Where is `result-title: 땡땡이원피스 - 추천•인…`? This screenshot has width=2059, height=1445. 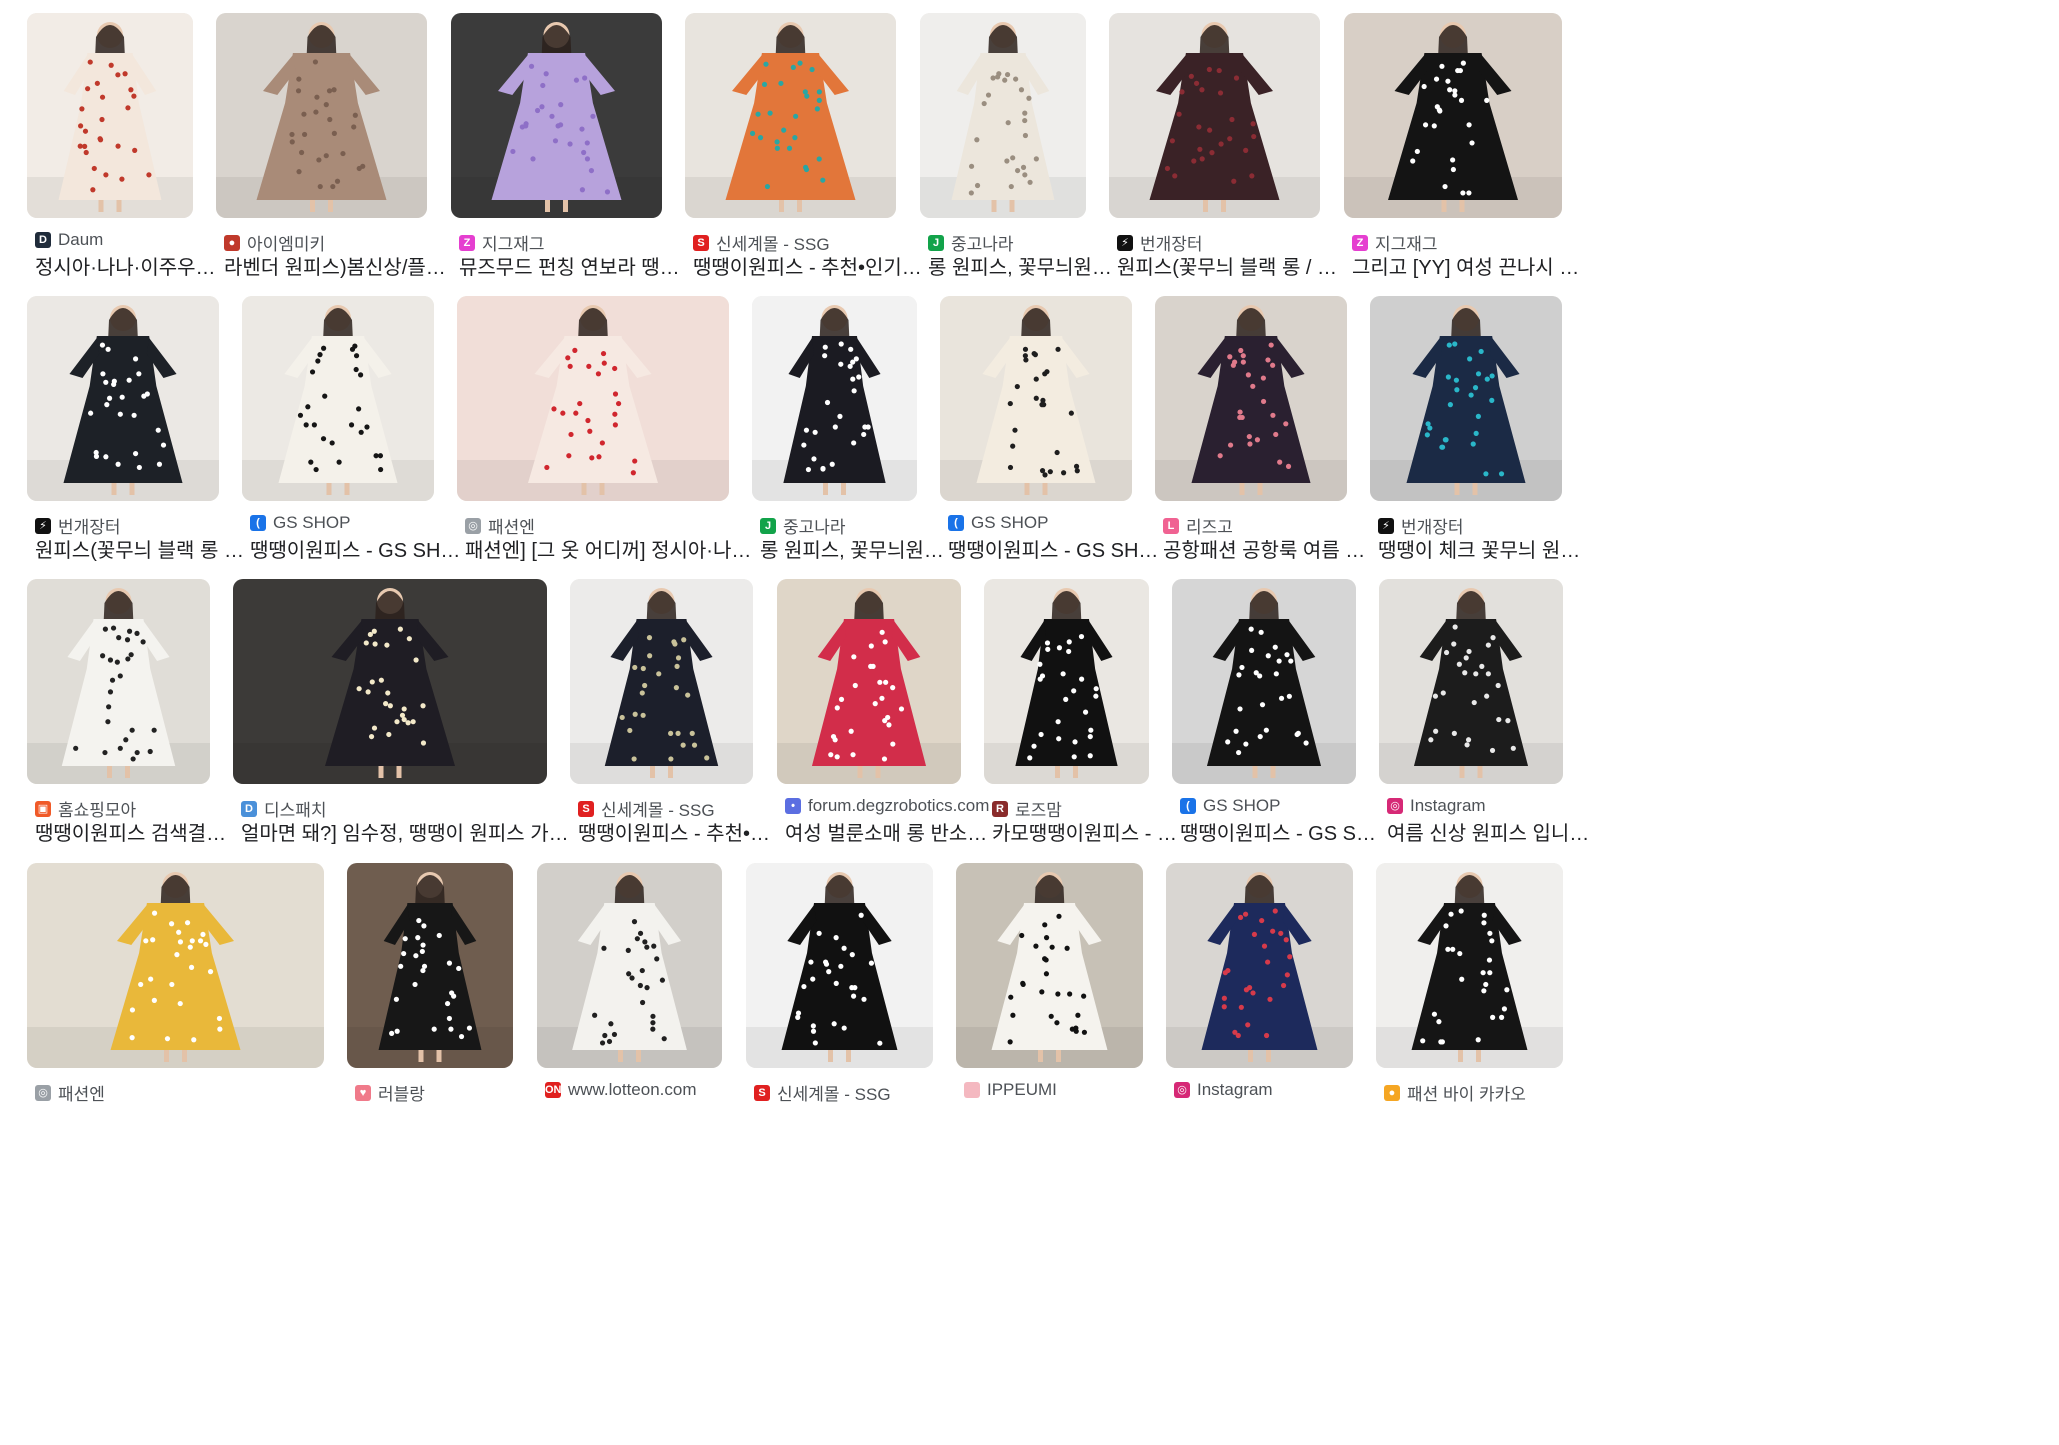 result-title: 땡땡이원피스 - 추천•인… is located at coordinates (679, 831).